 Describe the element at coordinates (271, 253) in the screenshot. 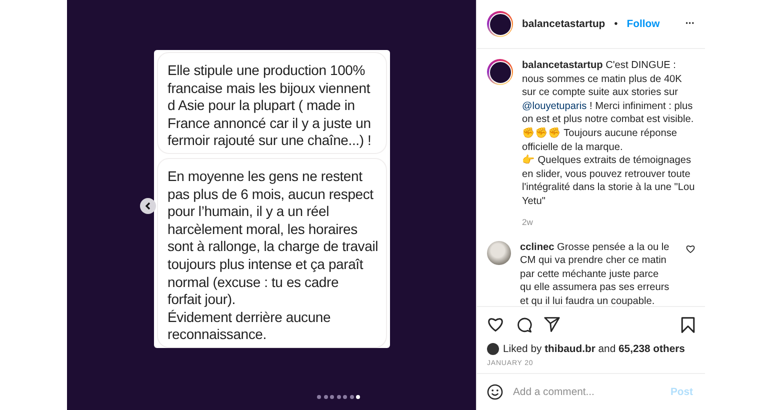

I see `message-bubble: En moyenne les gens ne restent pas plus de 6 mois, aucun respect pour l’humain, il y a un réel harcèlement moral, les horaires sont à rallonge, la charge de travail toujours plus intense et ça paraît normal (excuse : tu es cadre forfait jour). Évidement derrière aucune reconnaissance.` at that location.